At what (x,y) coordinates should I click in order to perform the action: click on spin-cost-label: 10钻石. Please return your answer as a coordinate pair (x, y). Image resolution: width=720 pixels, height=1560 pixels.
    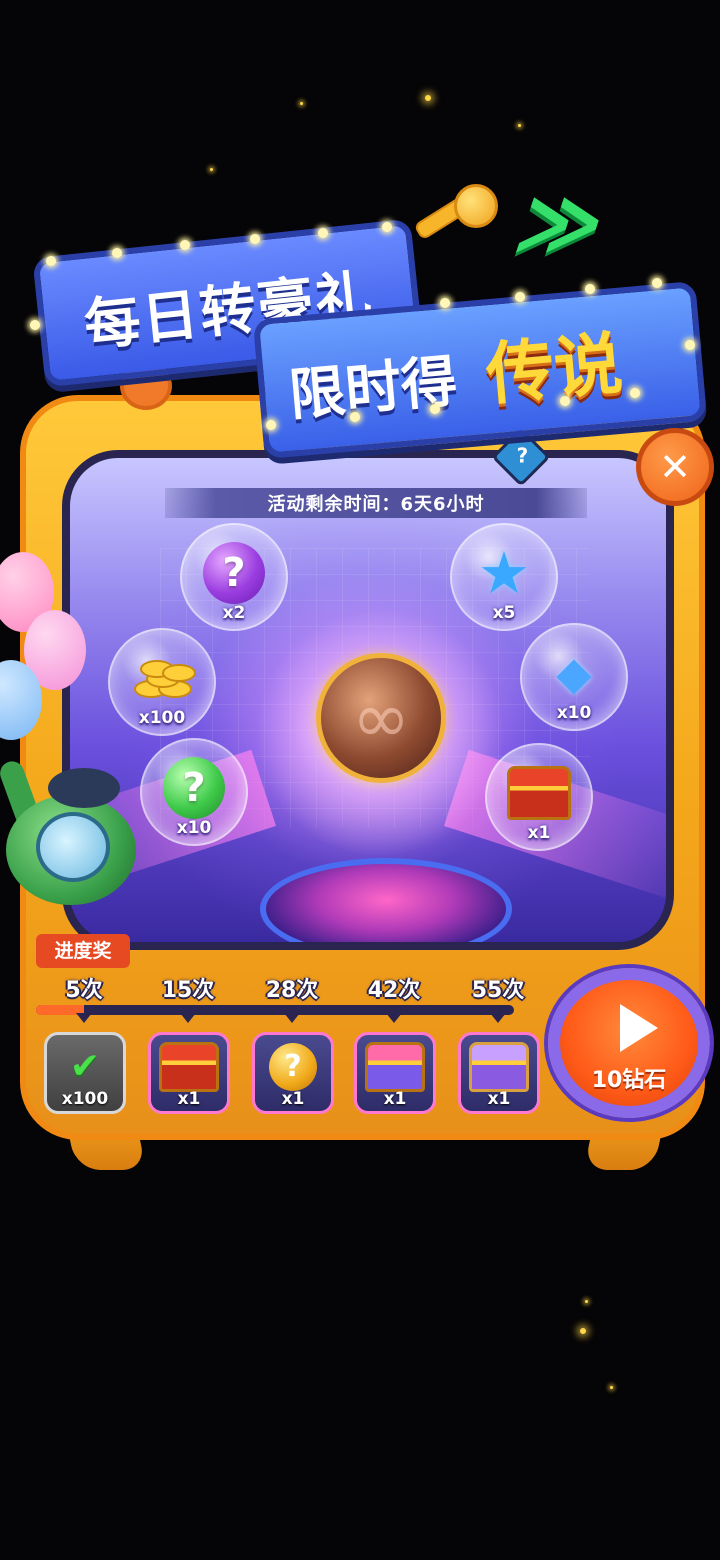
    Looking at the image, I should click on (629, 1080).